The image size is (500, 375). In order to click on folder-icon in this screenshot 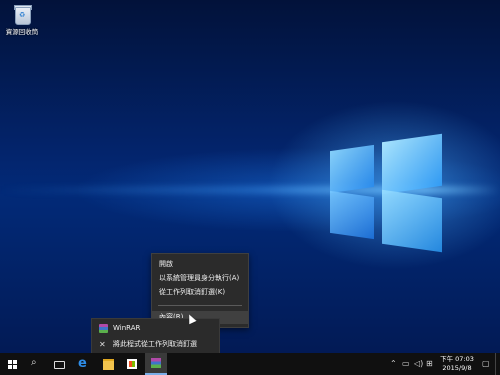, I will do `click(108, 364)`.